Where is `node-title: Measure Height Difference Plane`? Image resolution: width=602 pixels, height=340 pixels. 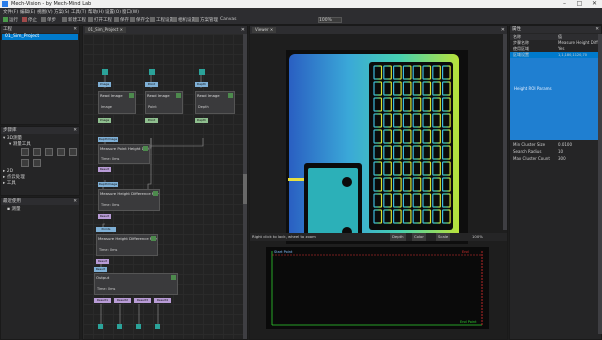
node-title: Measure Height Difference Plane is located at coordinates (127, 238).